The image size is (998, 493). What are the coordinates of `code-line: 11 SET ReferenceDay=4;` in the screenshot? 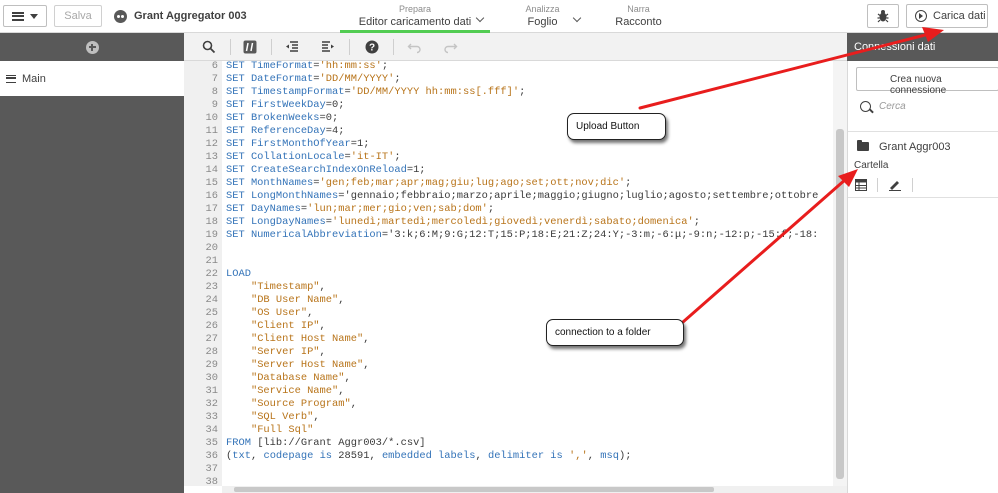 It's located at (508, 131).